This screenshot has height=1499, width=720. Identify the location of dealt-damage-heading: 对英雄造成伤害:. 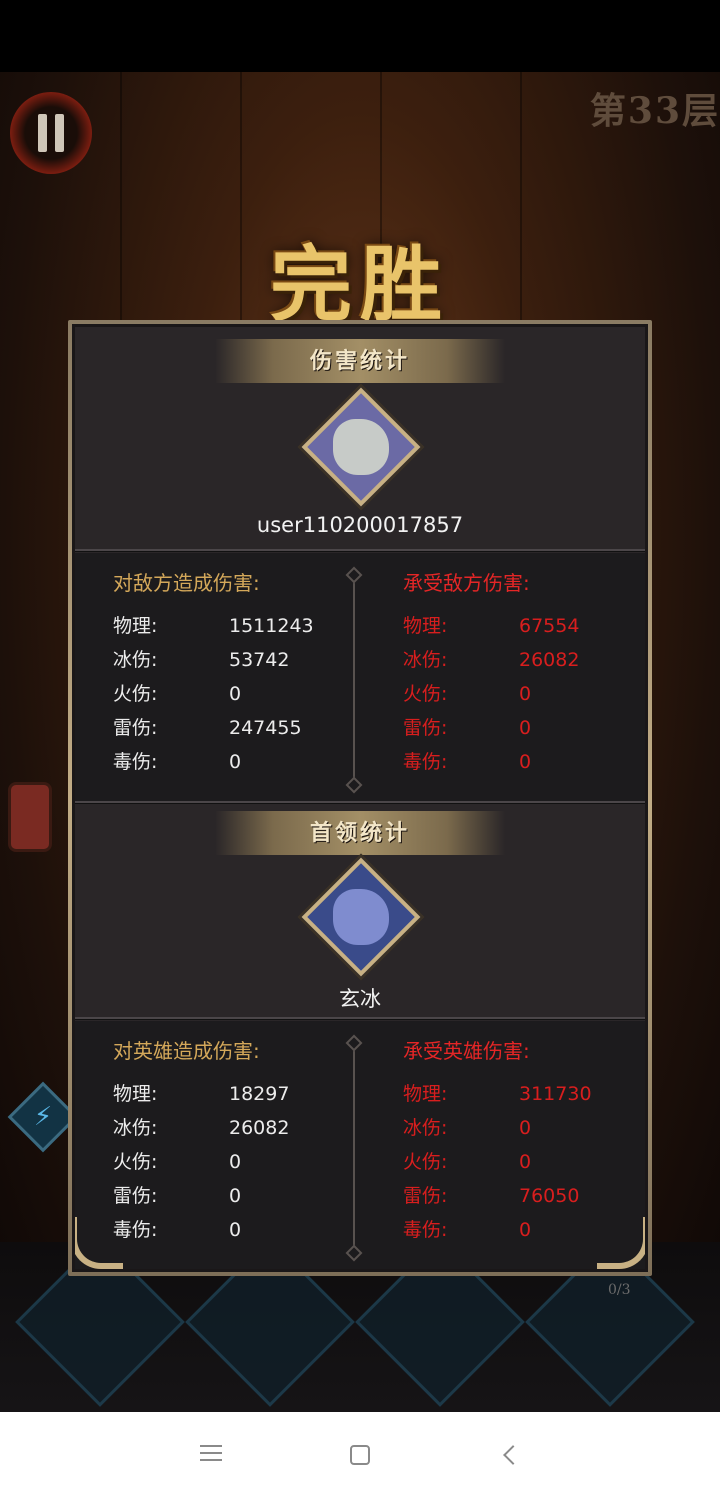
(186, 1051).